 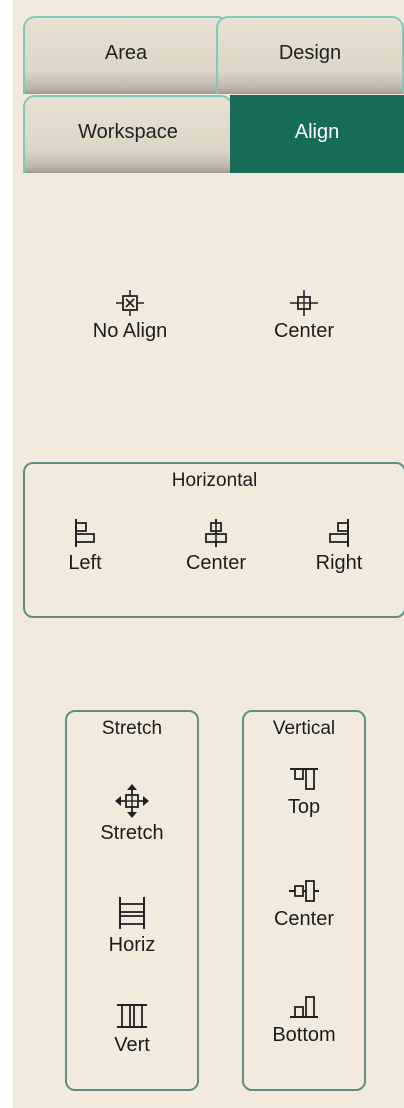 I want to click on no-align-label: No Align, so click(x=130, y=331).